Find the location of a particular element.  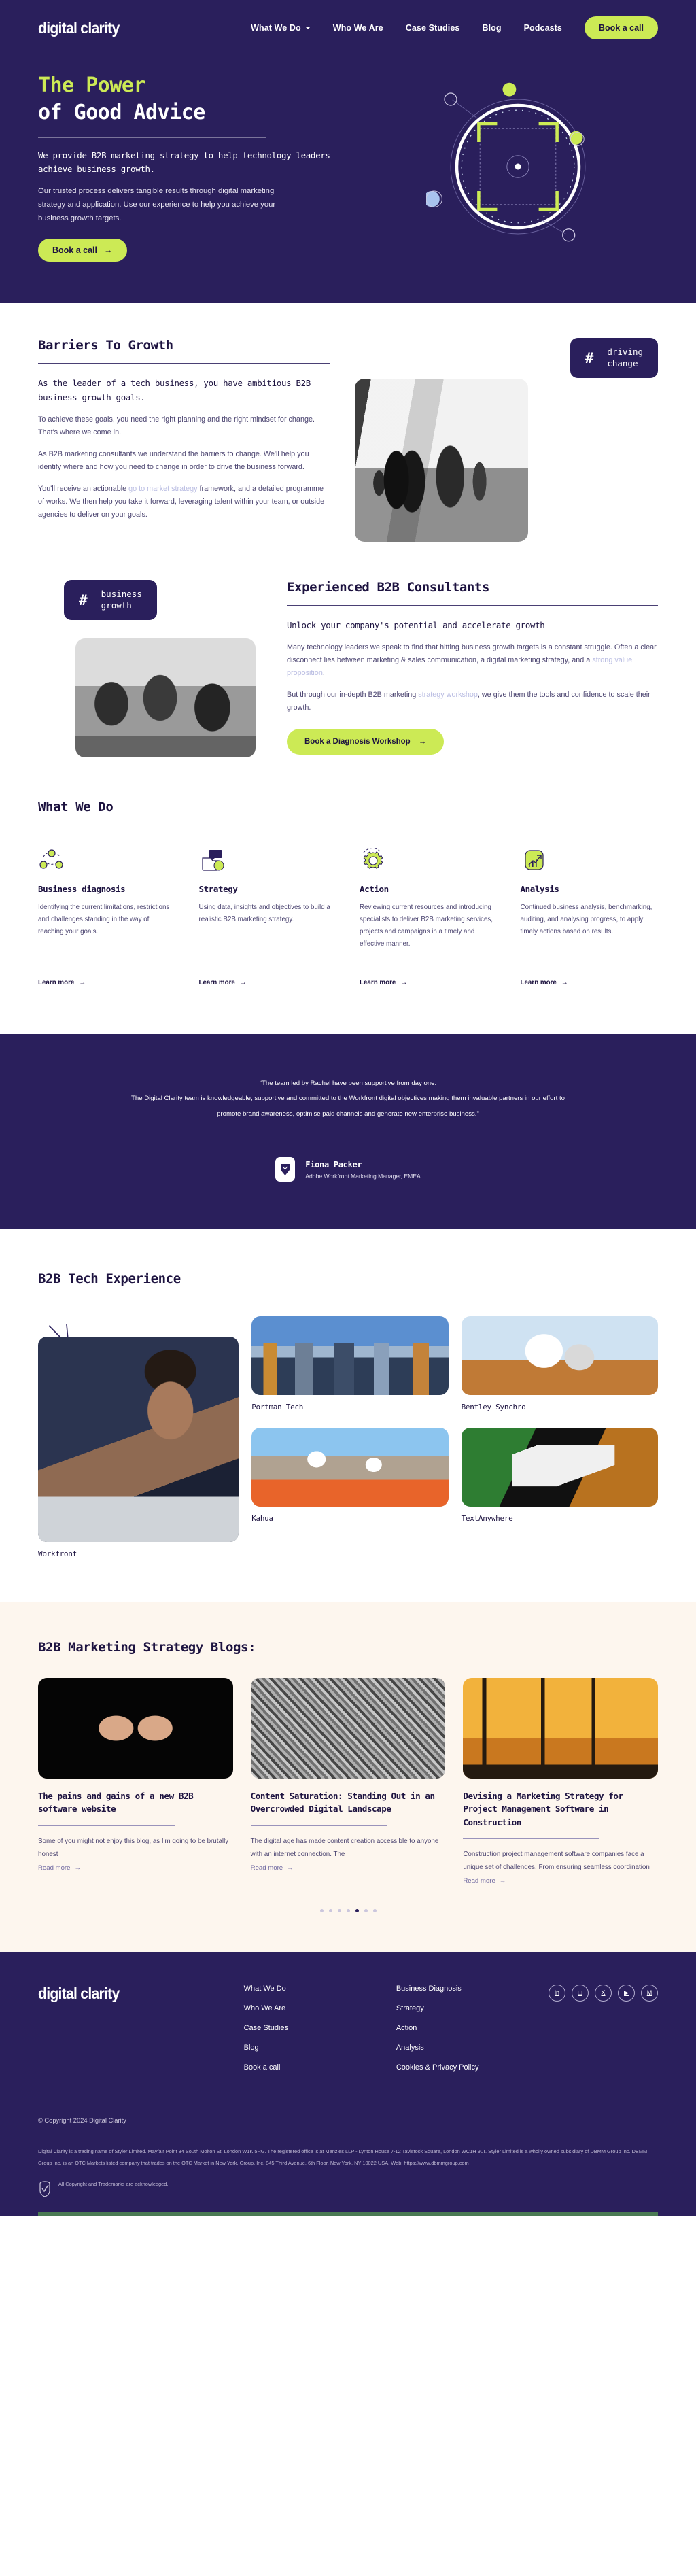

consultants-p1-b: . is located at coordinates (323, 672).